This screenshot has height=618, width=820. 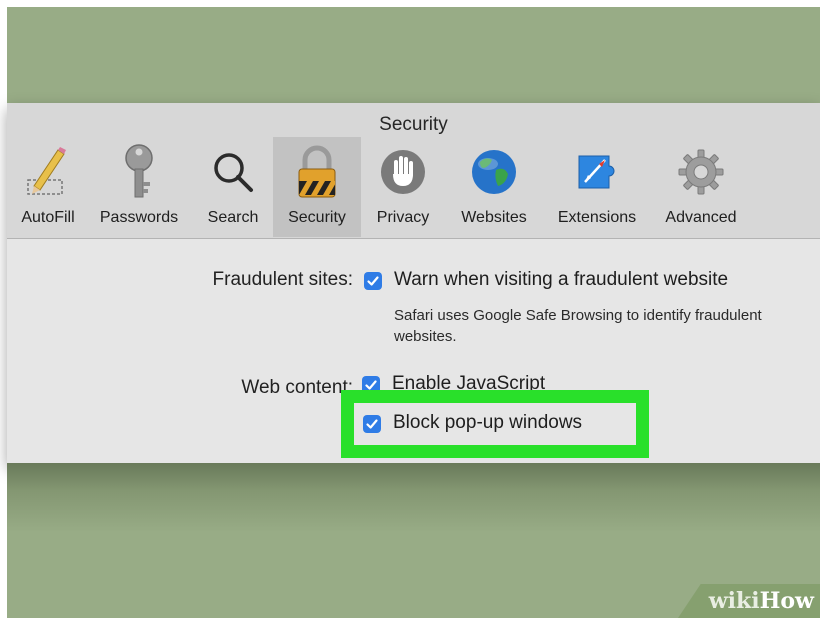 I want to click on highlight-inner: Block pop-up windows, so click(x=495, y=424).